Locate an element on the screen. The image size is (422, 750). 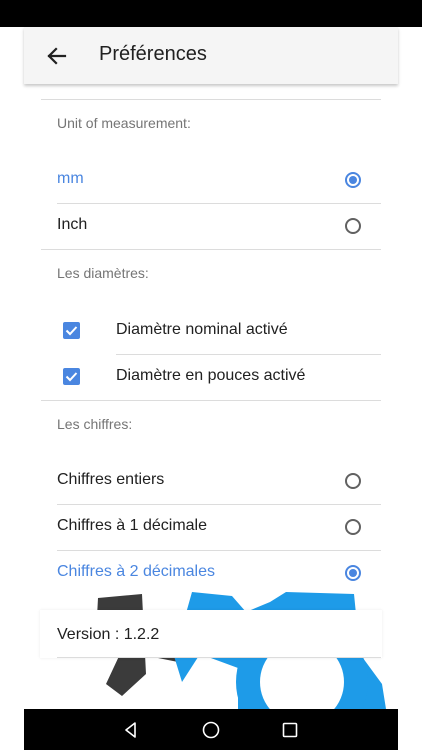
left-margin is located at coordinates (12, 388).